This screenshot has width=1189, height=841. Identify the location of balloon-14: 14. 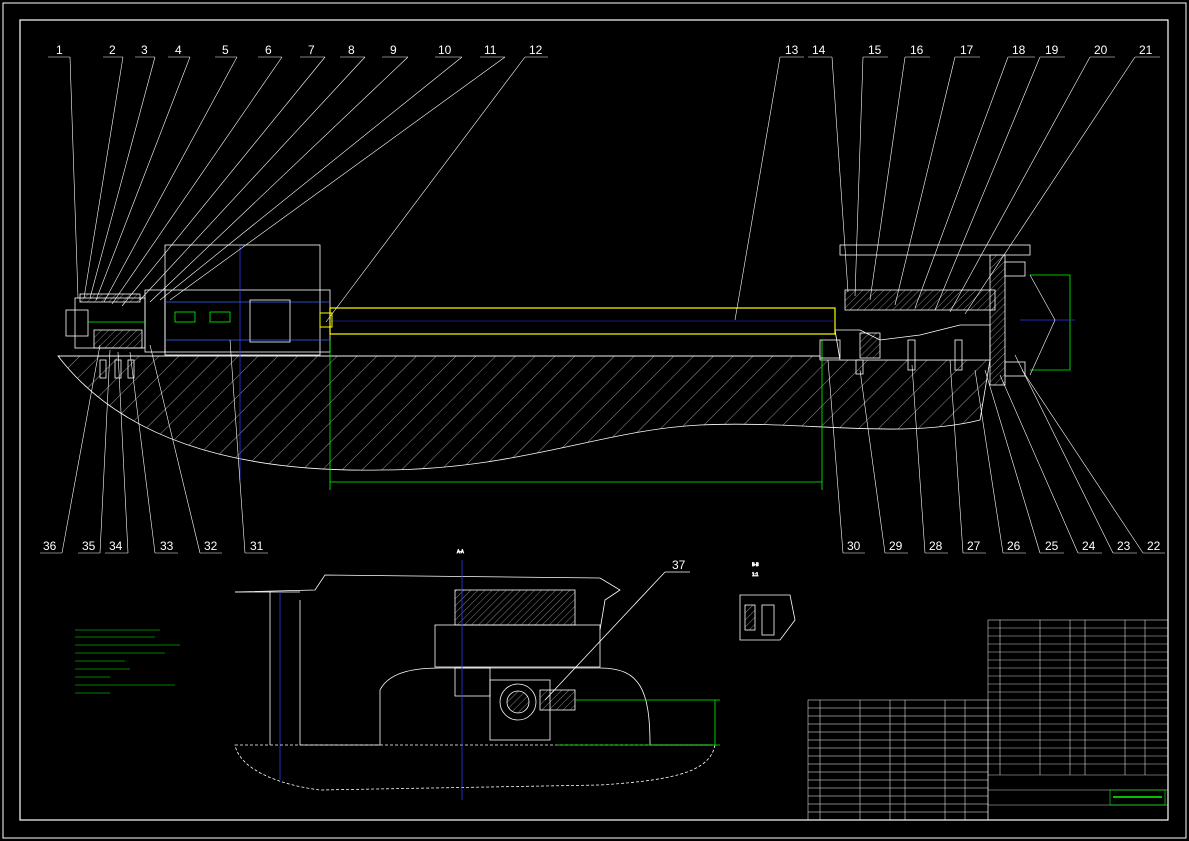
(819, 50).